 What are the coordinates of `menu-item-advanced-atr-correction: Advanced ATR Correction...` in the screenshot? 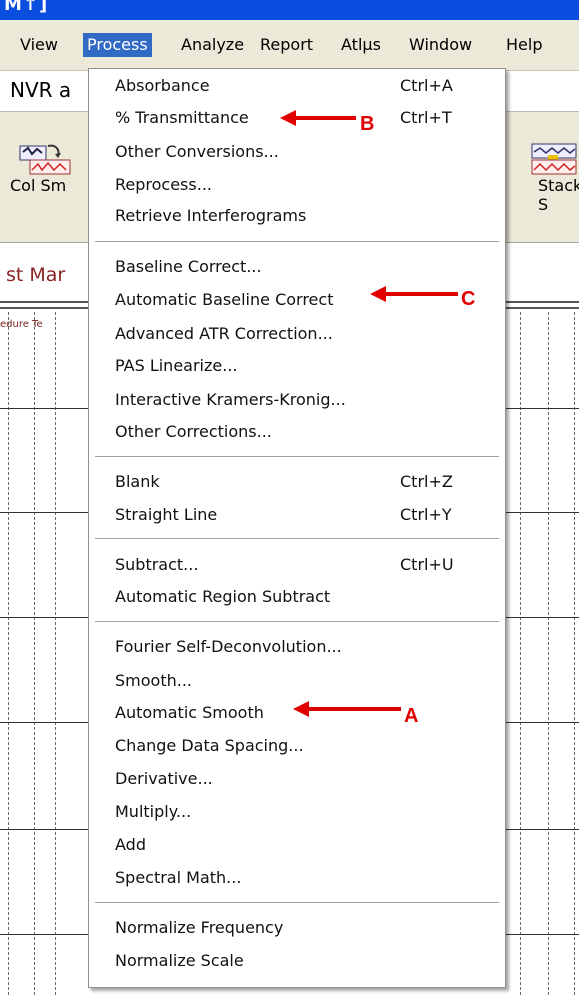 It's located at (307, 334).